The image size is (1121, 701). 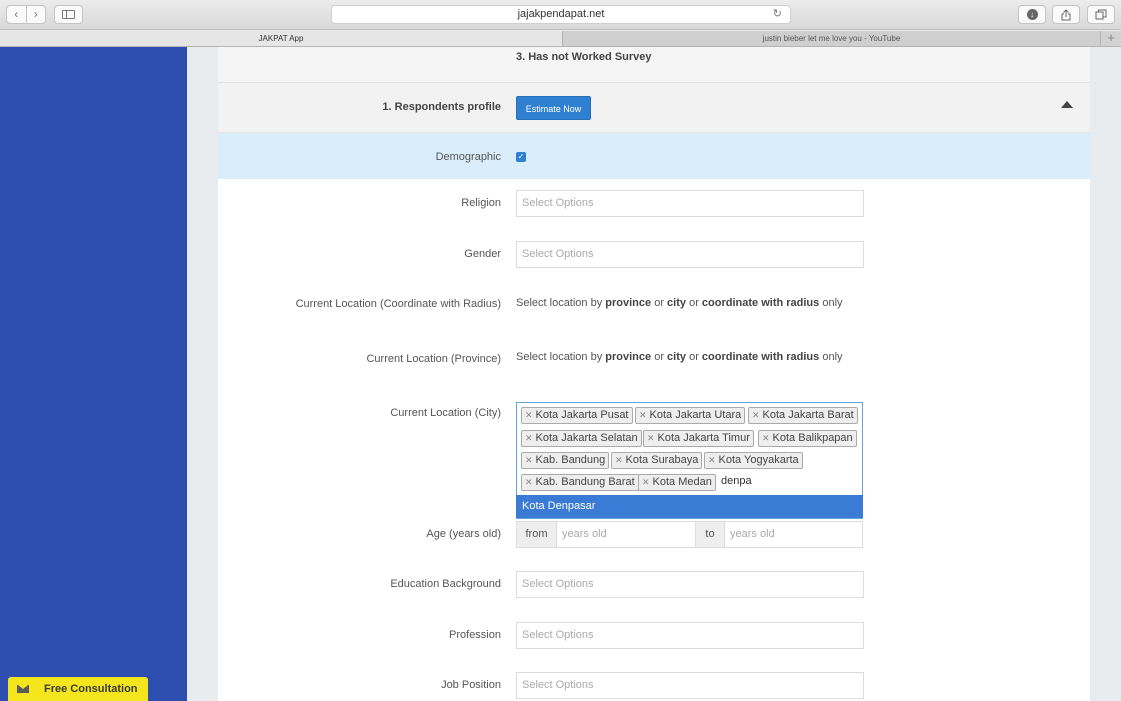 I want to click on share-icon, so click(x=1066, y=14).